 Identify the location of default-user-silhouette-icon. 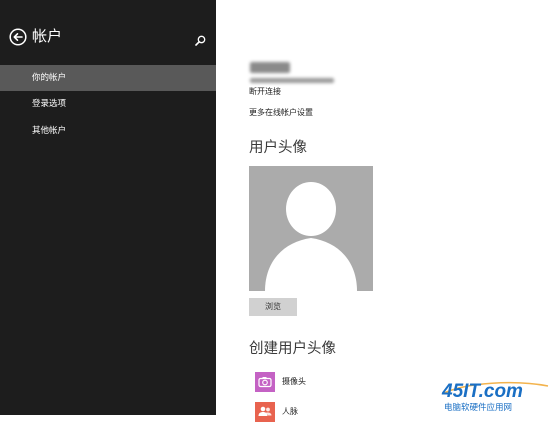
(311, 236).